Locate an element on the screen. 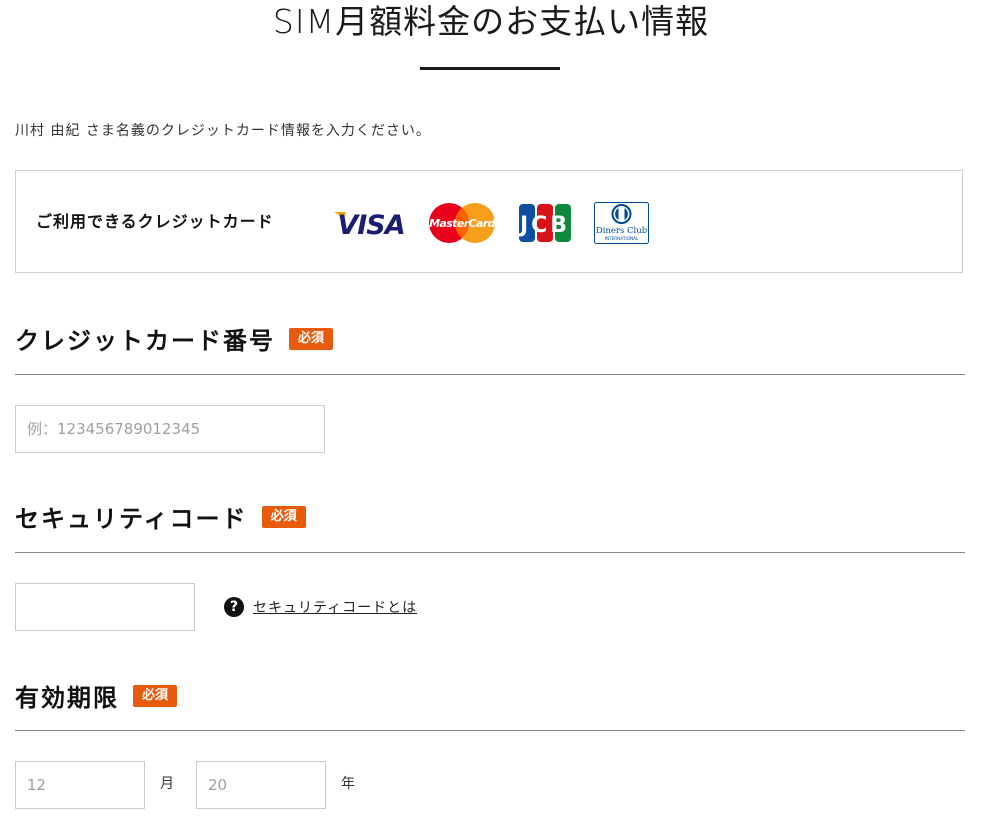 This screenshot has height=828, width=982. card-number-label: クレジットカード番号 is located at coordinates (145, 341).